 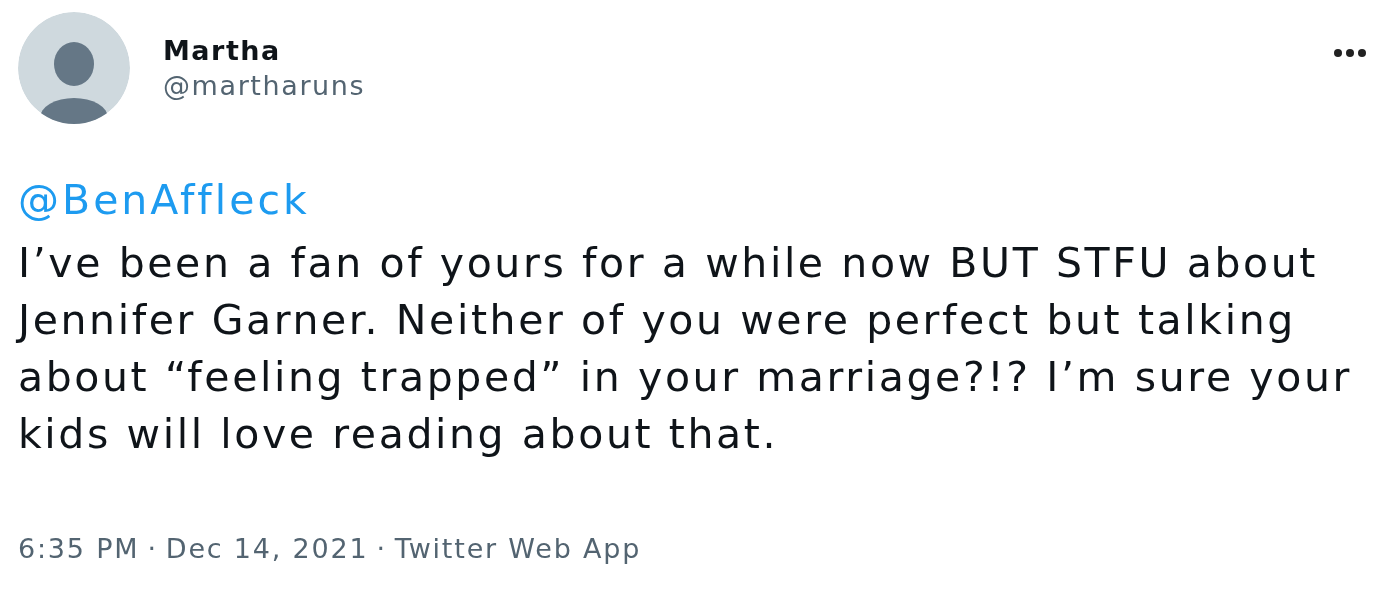 What do you see at coordinates (74, 68) in the screenshot?
I see `avatar-icon` at bounding box center [74, 68].